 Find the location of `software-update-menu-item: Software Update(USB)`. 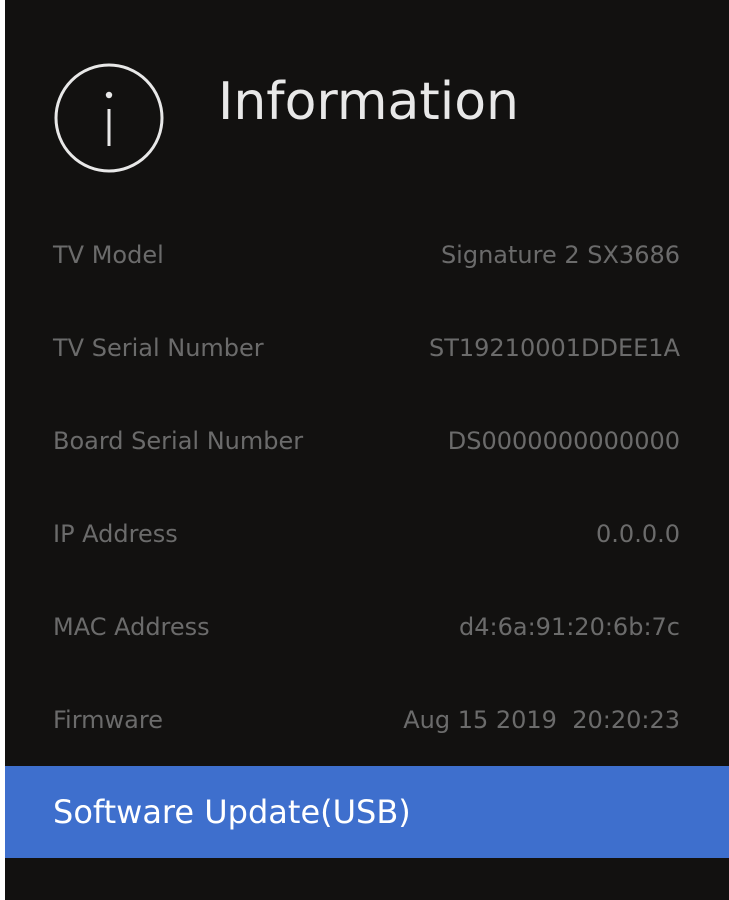

software-update-menu-item: Software Update(USB) is located at coordinates (367, 812).